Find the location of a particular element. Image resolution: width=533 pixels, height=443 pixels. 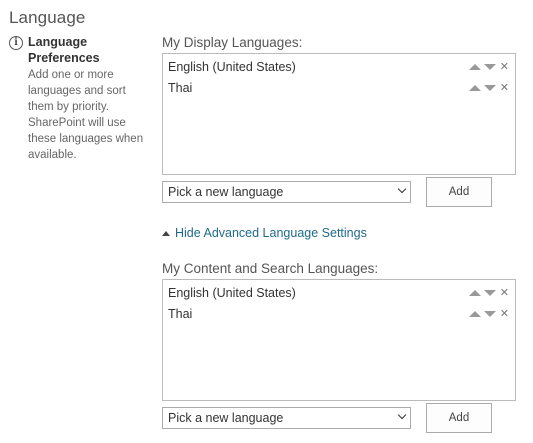

content-language-select: Pick a new language is located at coordinates (286, 418).